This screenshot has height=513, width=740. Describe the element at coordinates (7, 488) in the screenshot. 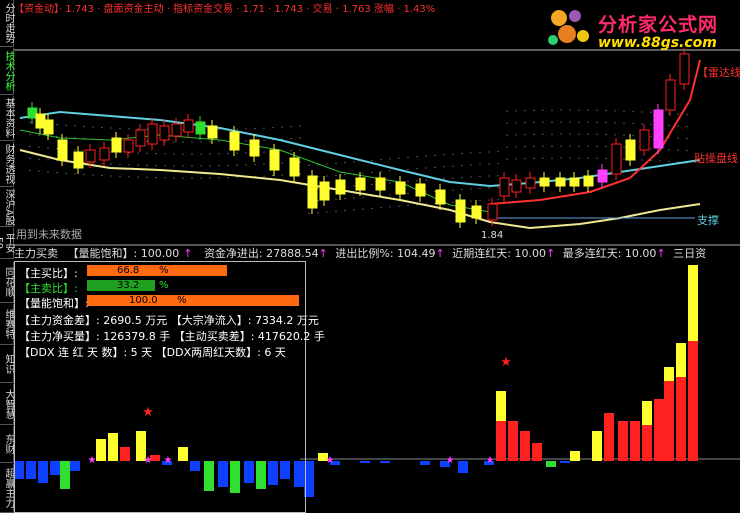

I see `tab-chaoying: 超赢主力` at that location.